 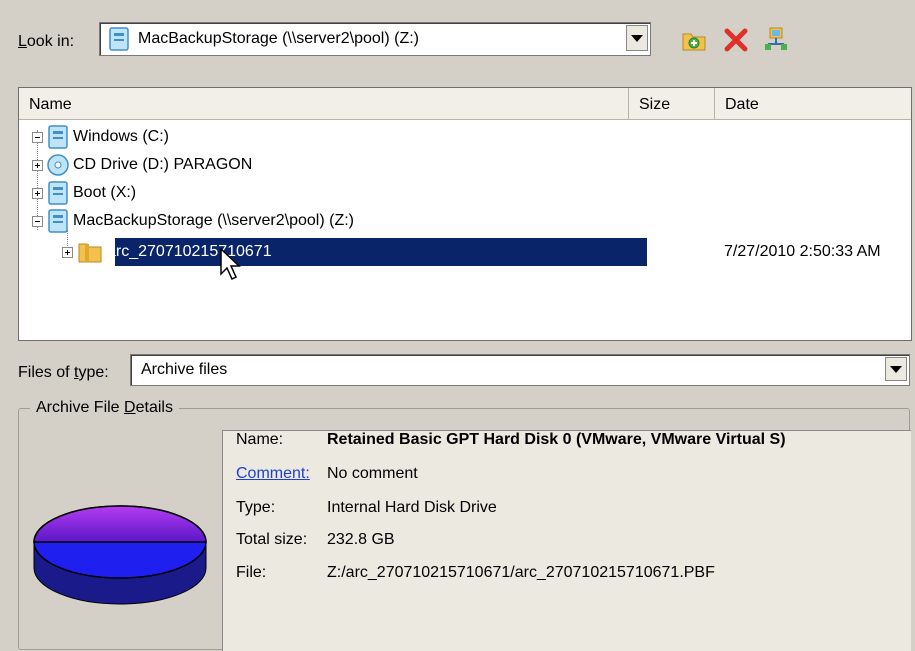 What do you see at coordinates (361, 539) in the screenshot?
I see `total-size-value: 232.8 GB` at bounding box center [361, 539].